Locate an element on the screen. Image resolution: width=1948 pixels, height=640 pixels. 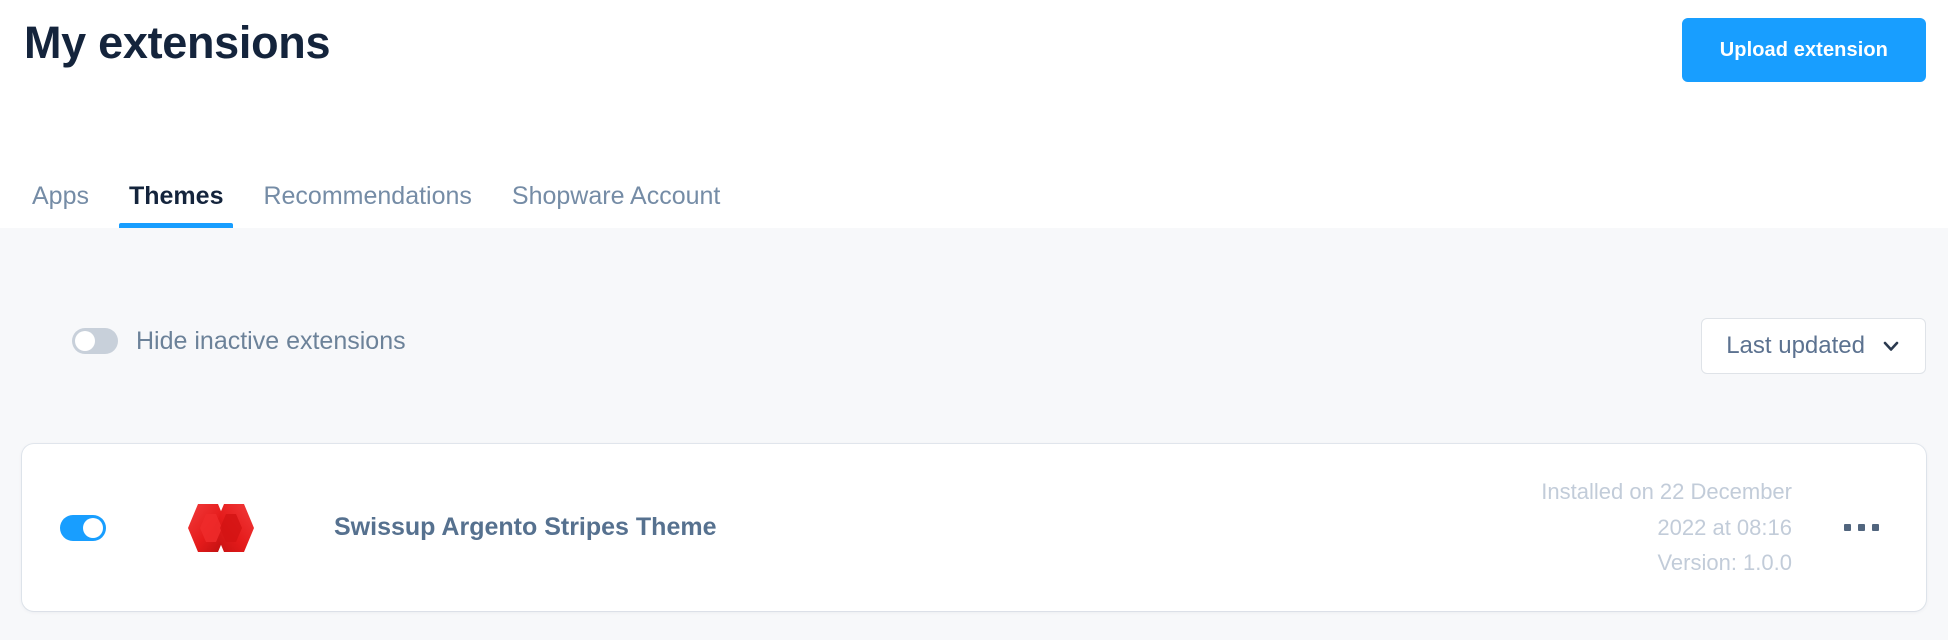
extension-name: Swissup Argento Stripes Theme is located at coordinates (525, 527).